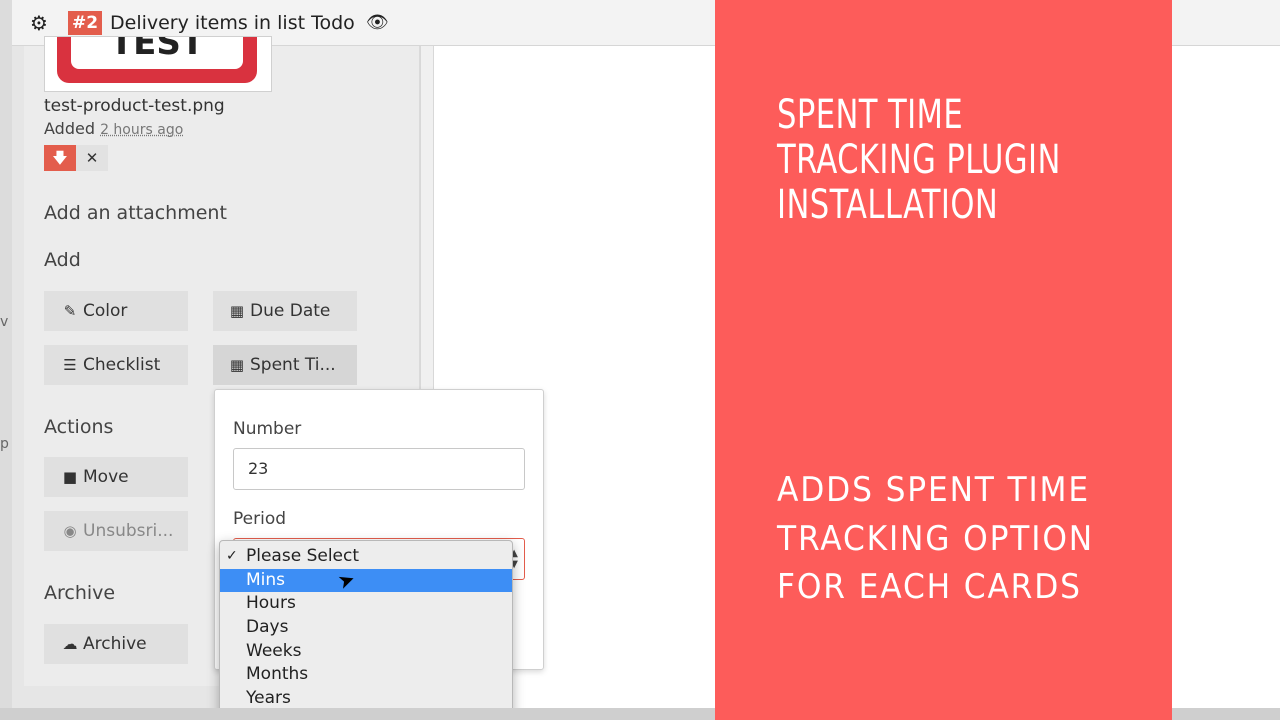 The image size is (1280, 720). I want to click on edge-fragment: v, so click(4, 322).